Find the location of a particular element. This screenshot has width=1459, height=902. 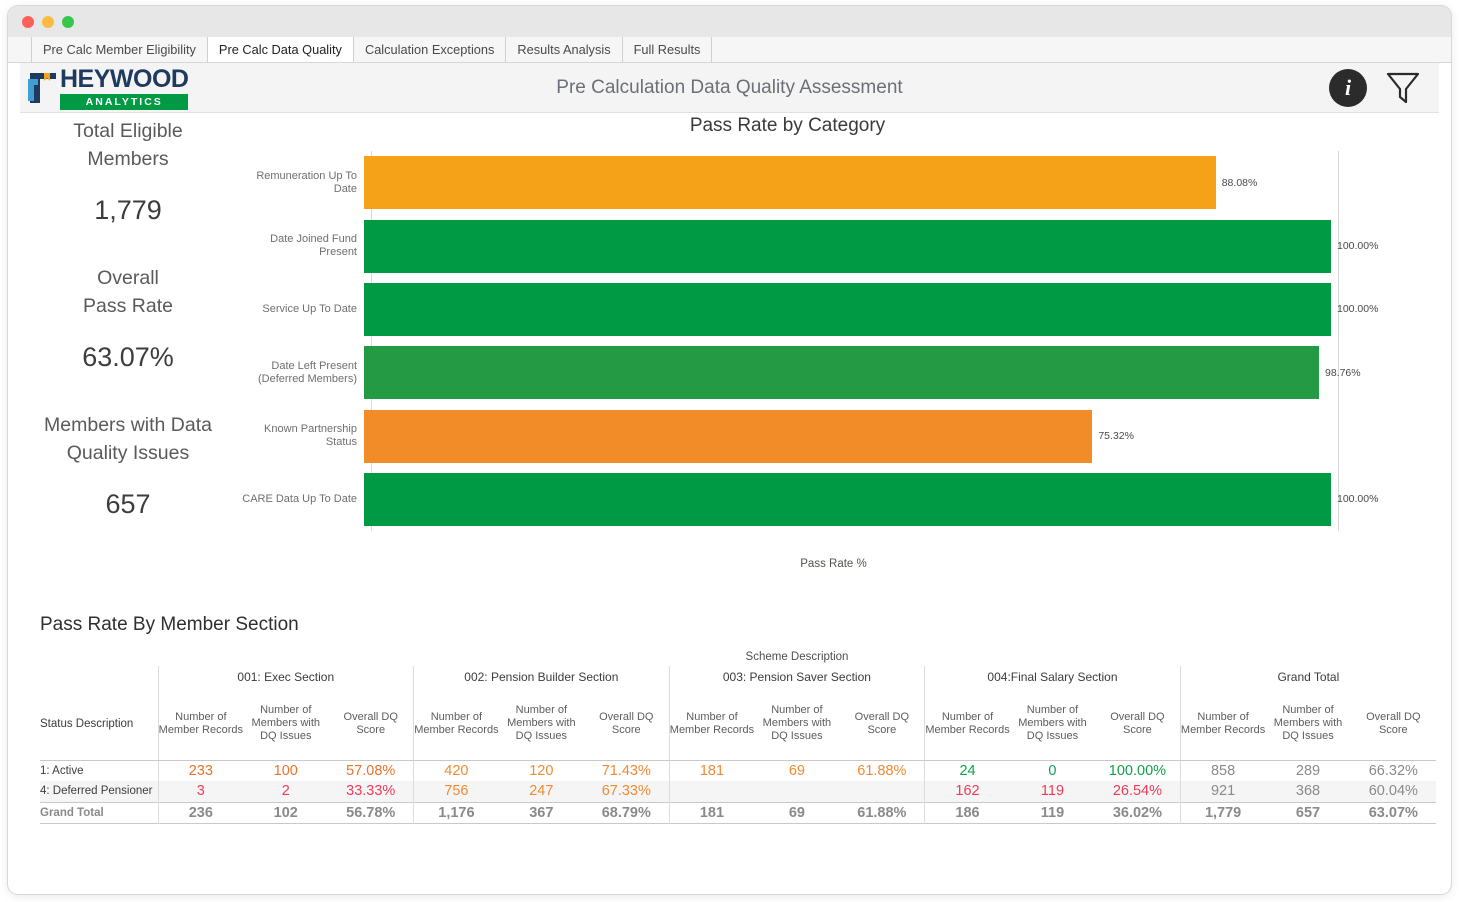

window-maximize-button is located at coordinates (68, 21).